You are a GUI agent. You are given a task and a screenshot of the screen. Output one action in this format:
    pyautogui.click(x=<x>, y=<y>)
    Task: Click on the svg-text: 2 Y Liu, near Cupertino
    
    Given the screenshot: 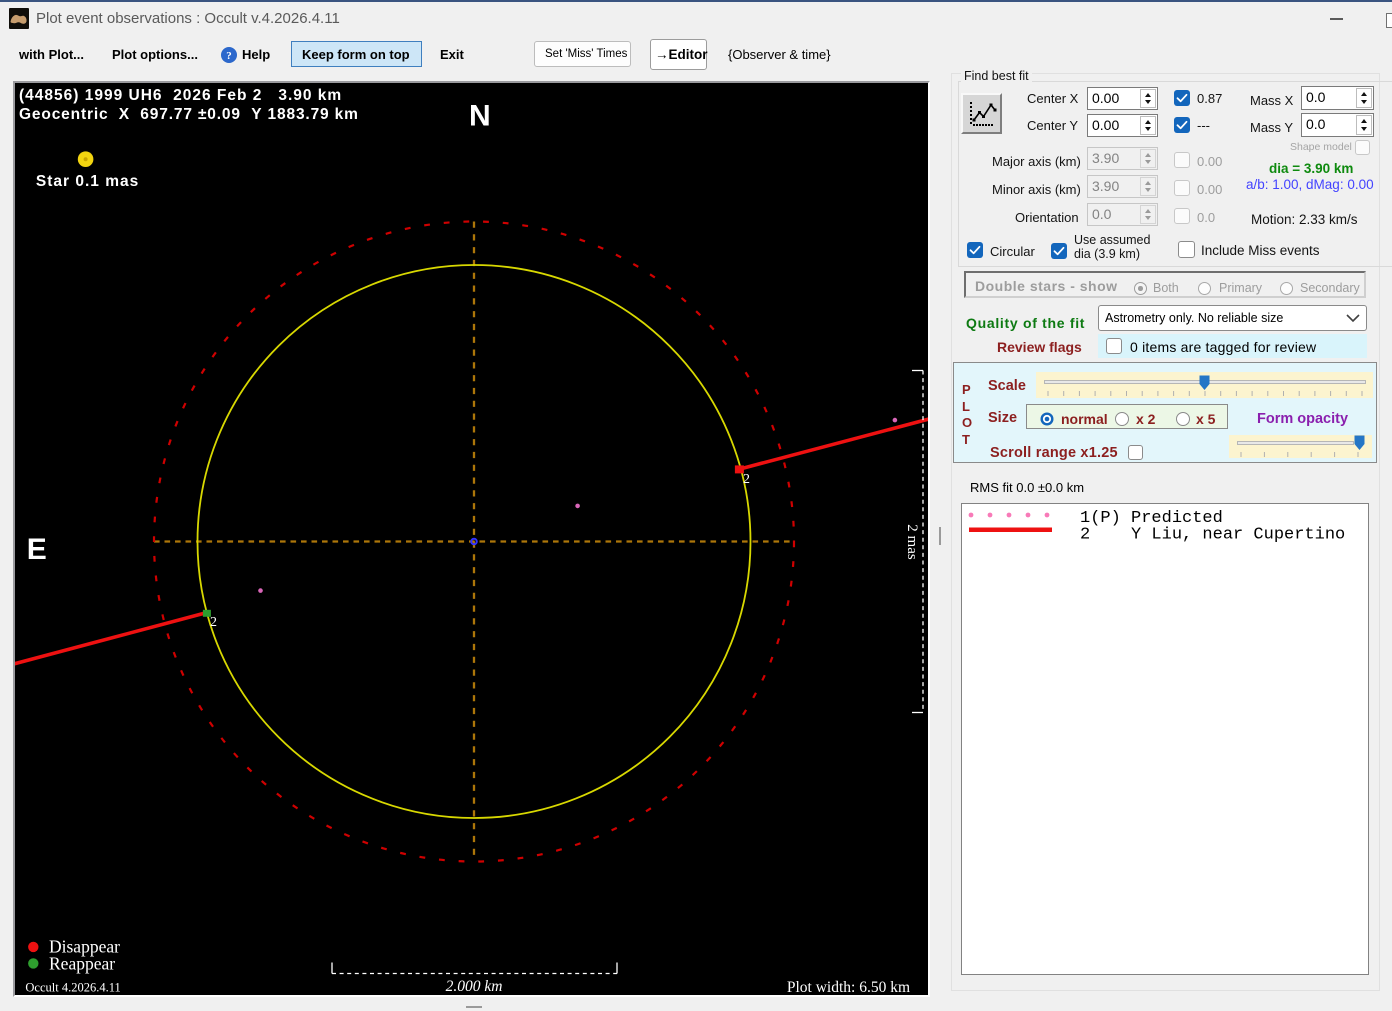 What is the action you would take?
    pyautogui.click(x=1212, y=535)
    